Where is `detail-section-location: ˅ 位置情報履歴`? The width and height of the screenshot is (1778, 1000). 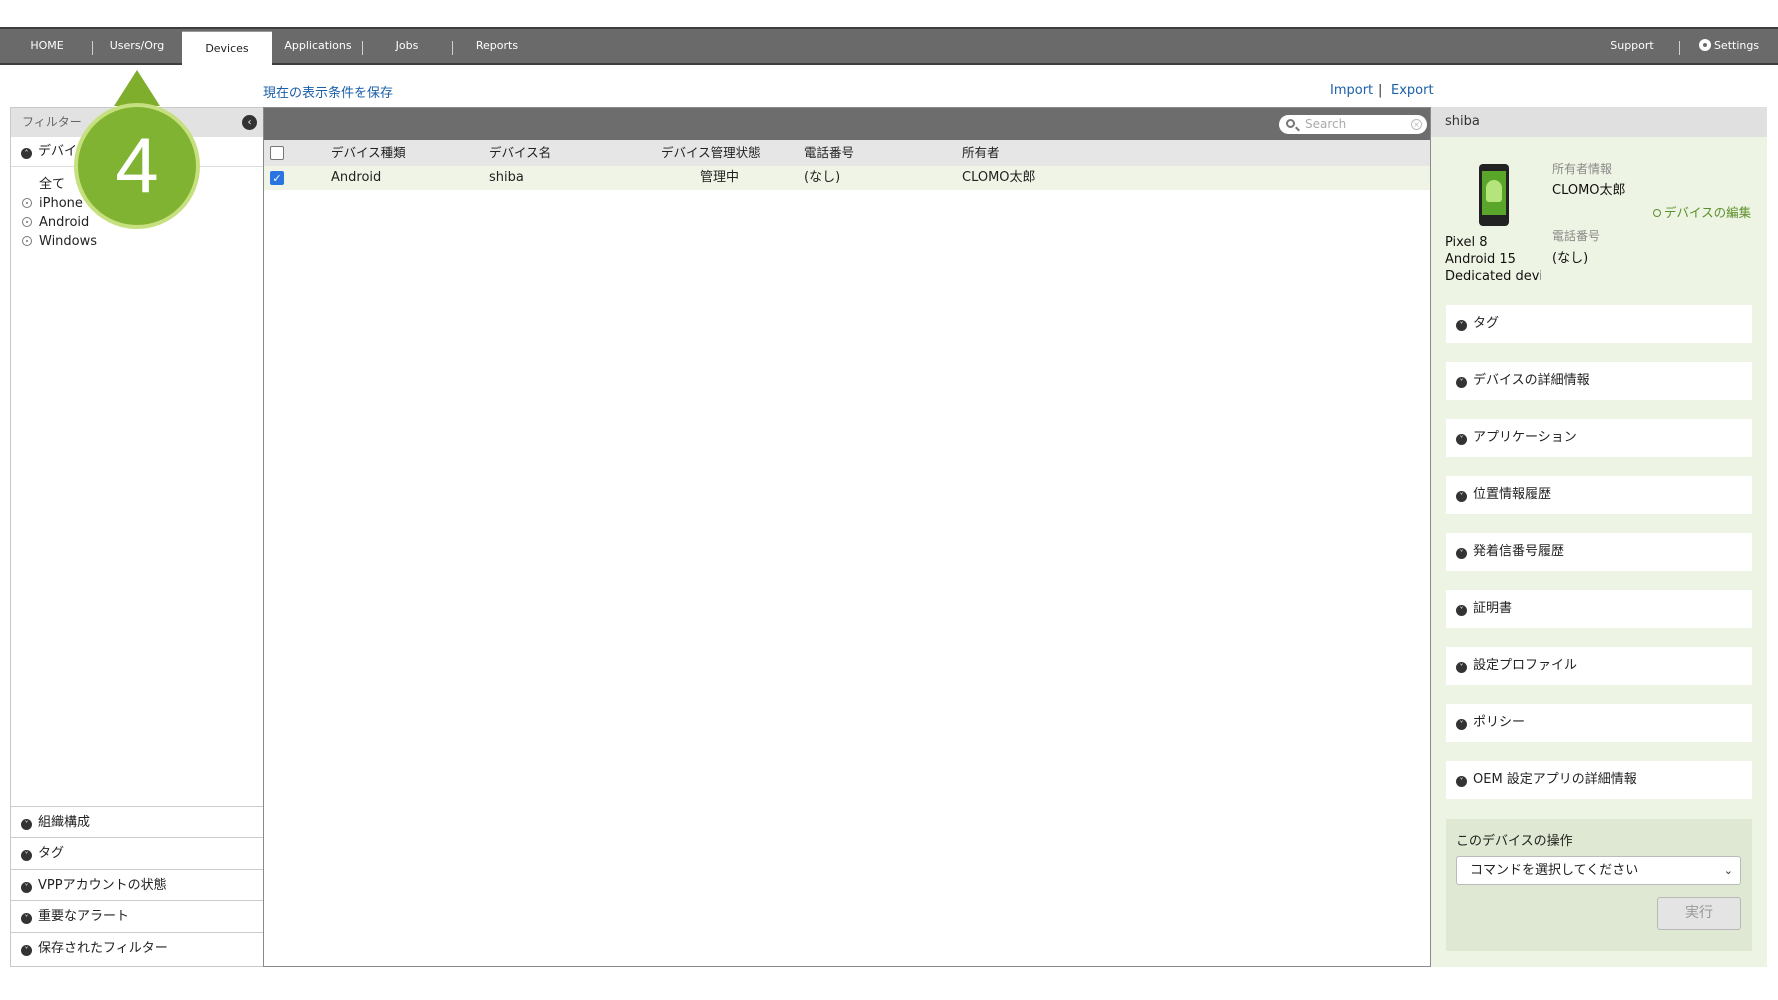 detail-section-location: ˅ 位置情報履歴 is located at coordinates (1599, 495).